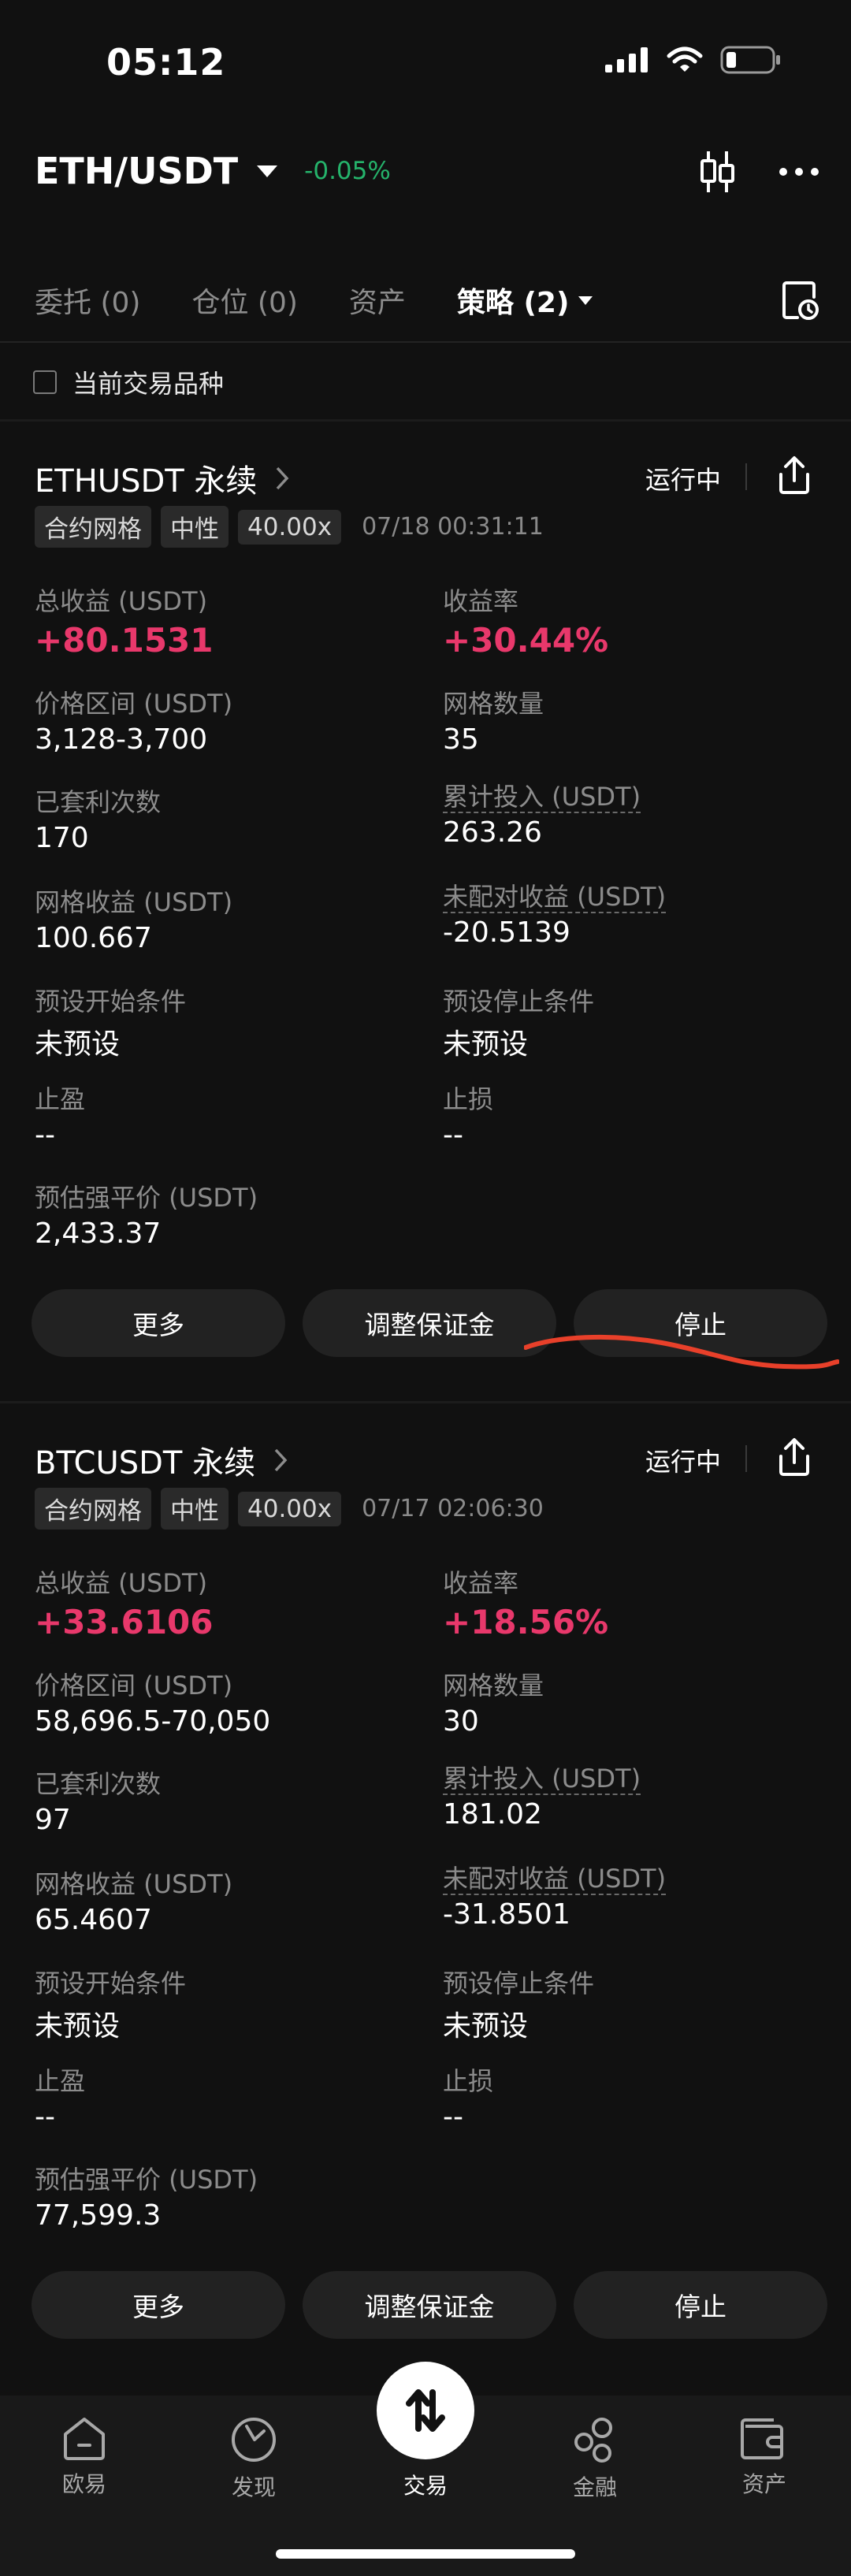 The height and width of the screenshot is (2576, 851). What do you see at coordinates (682, 1352) in the screenshot?
I see `annotation-stroke` at bounding box center [682, 1352].